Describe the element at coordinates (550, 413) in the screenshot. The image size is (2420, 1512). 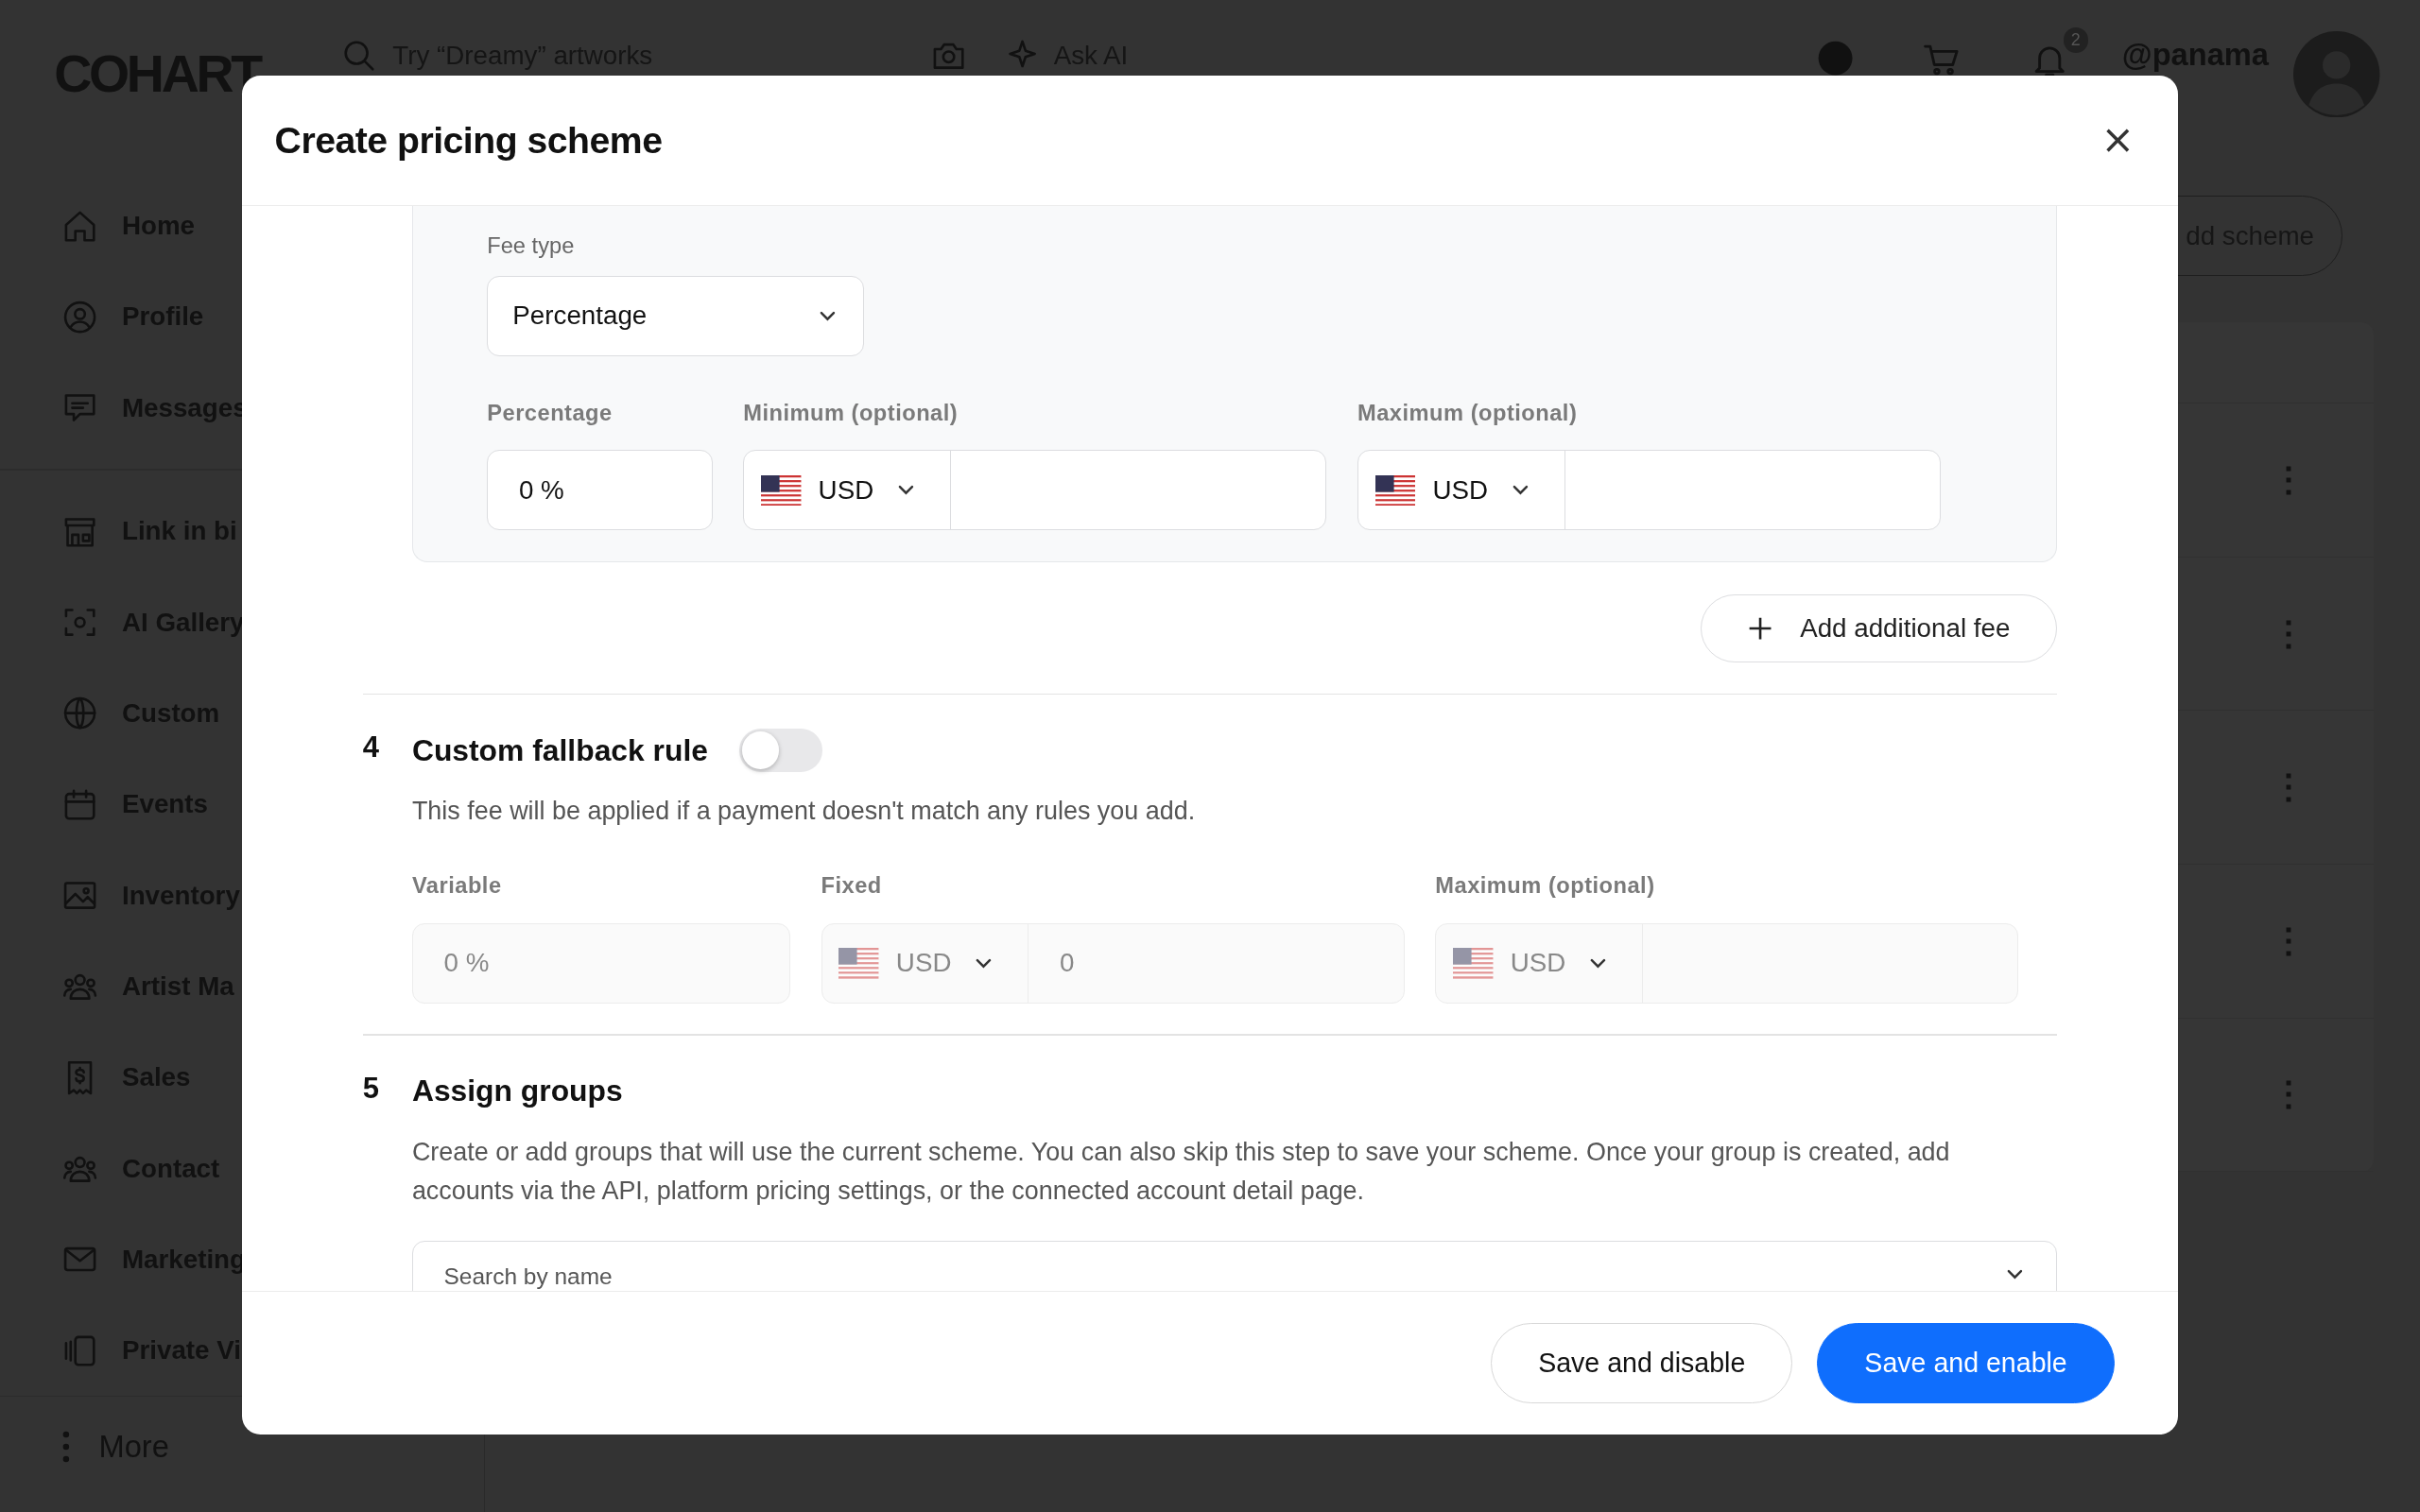
I see `field-label: Percentage` at that location.